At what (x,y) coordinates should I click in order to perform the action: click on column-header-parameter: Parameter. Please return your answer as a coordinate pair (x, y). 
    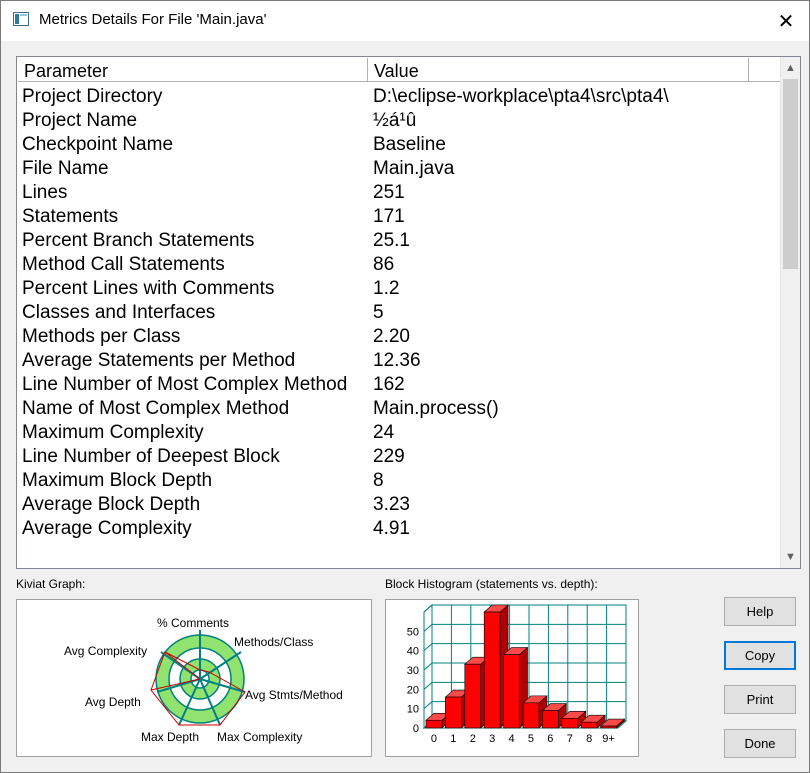
    Looking at the image, I should click on (193, 70).